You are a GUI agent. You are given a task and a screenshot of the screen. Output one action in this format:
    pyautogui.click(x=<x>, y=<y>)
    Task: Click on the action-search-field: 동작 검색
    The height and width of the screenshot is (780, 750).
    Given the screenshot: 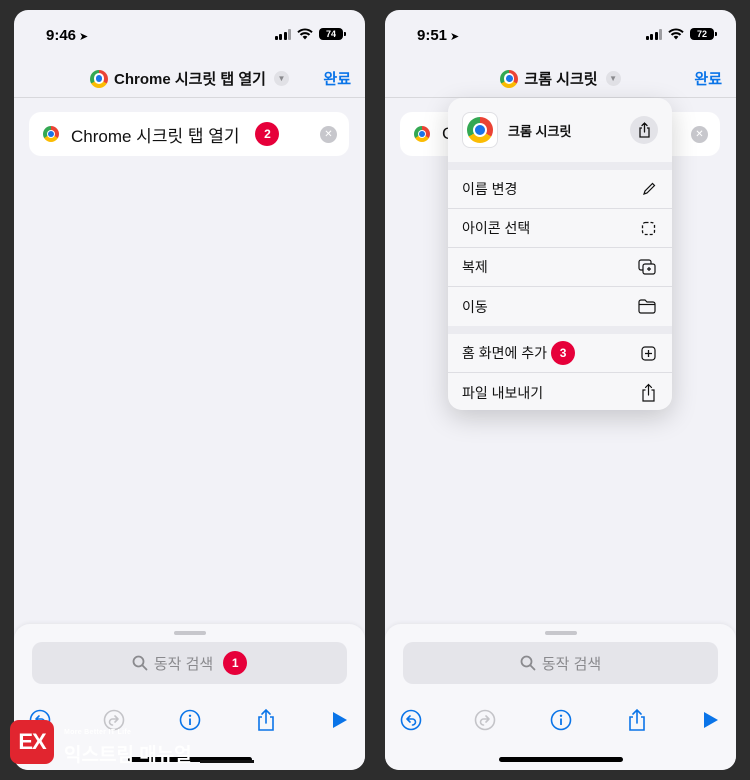 What is the action you would take?
    pyautogui.click(x=560, y=663)
    